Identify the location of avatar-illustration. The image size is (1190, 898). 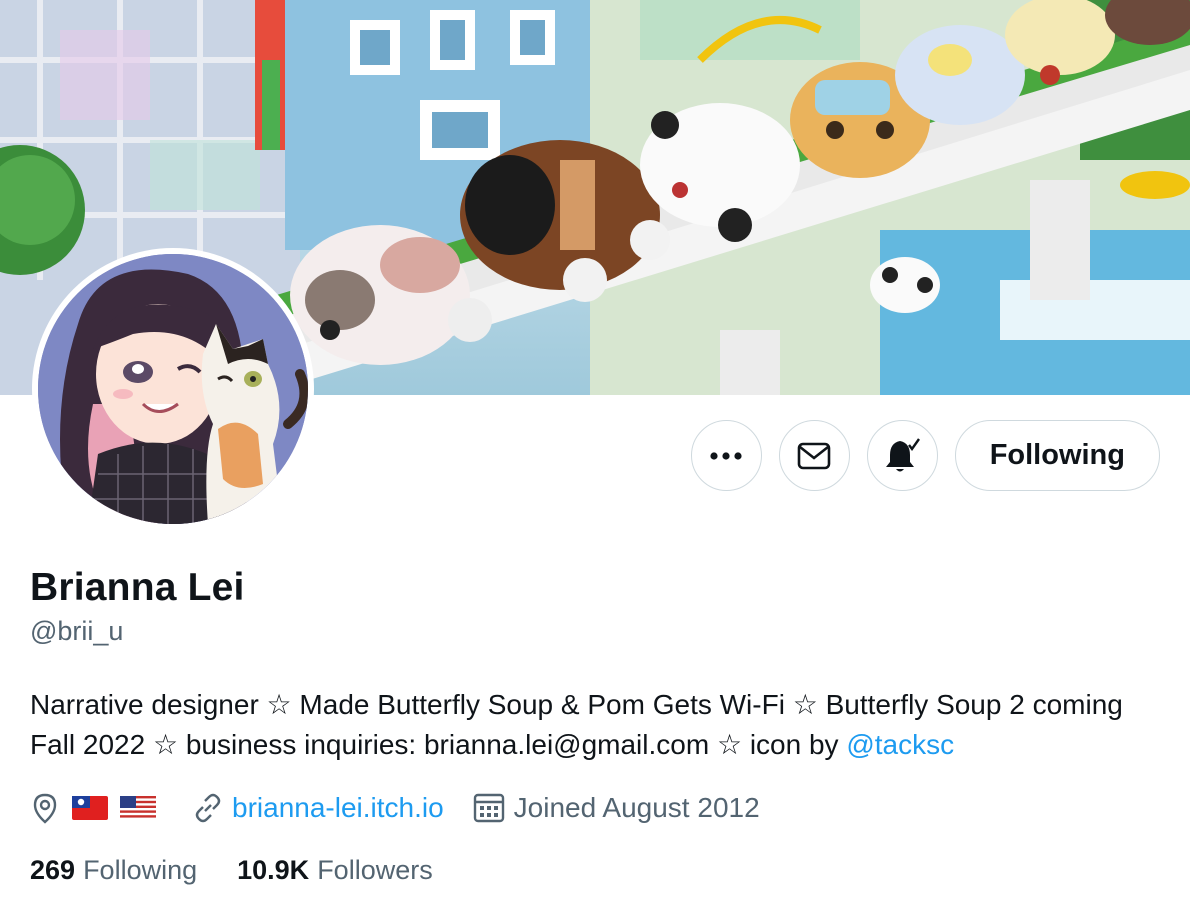
(173, 389).